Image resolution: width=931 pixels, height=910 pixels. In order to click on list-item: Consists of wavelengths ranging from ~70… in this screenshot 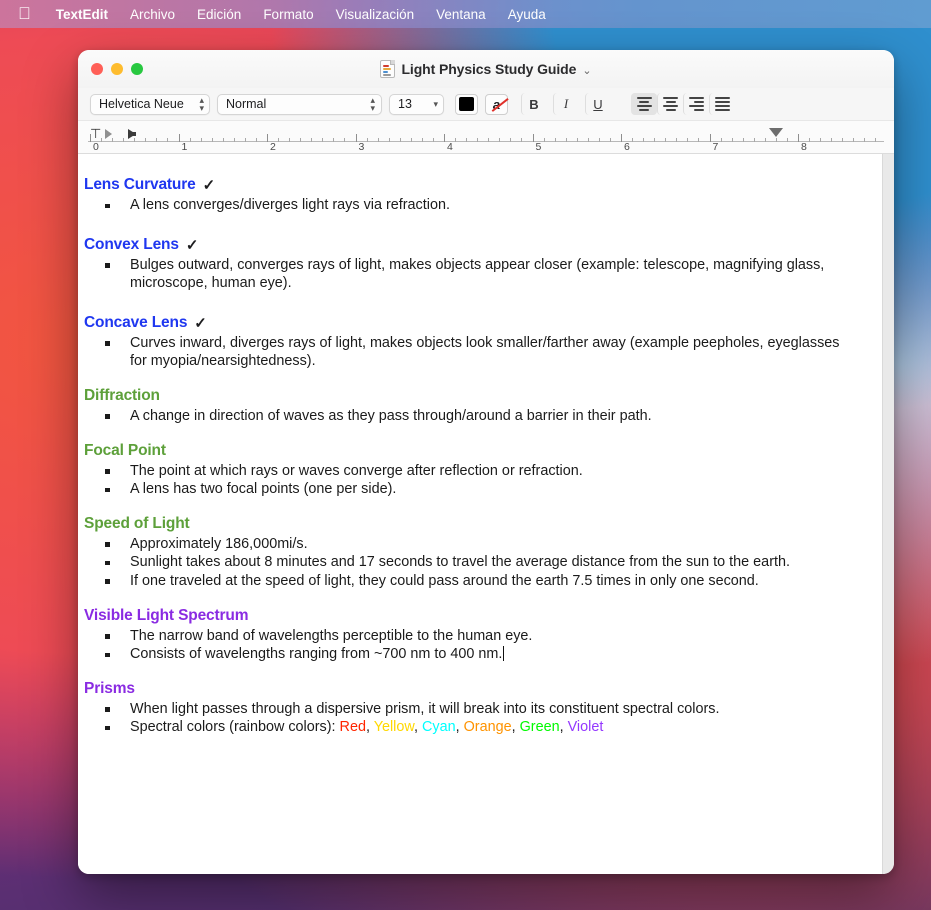, I will do `click(470, 654)`.